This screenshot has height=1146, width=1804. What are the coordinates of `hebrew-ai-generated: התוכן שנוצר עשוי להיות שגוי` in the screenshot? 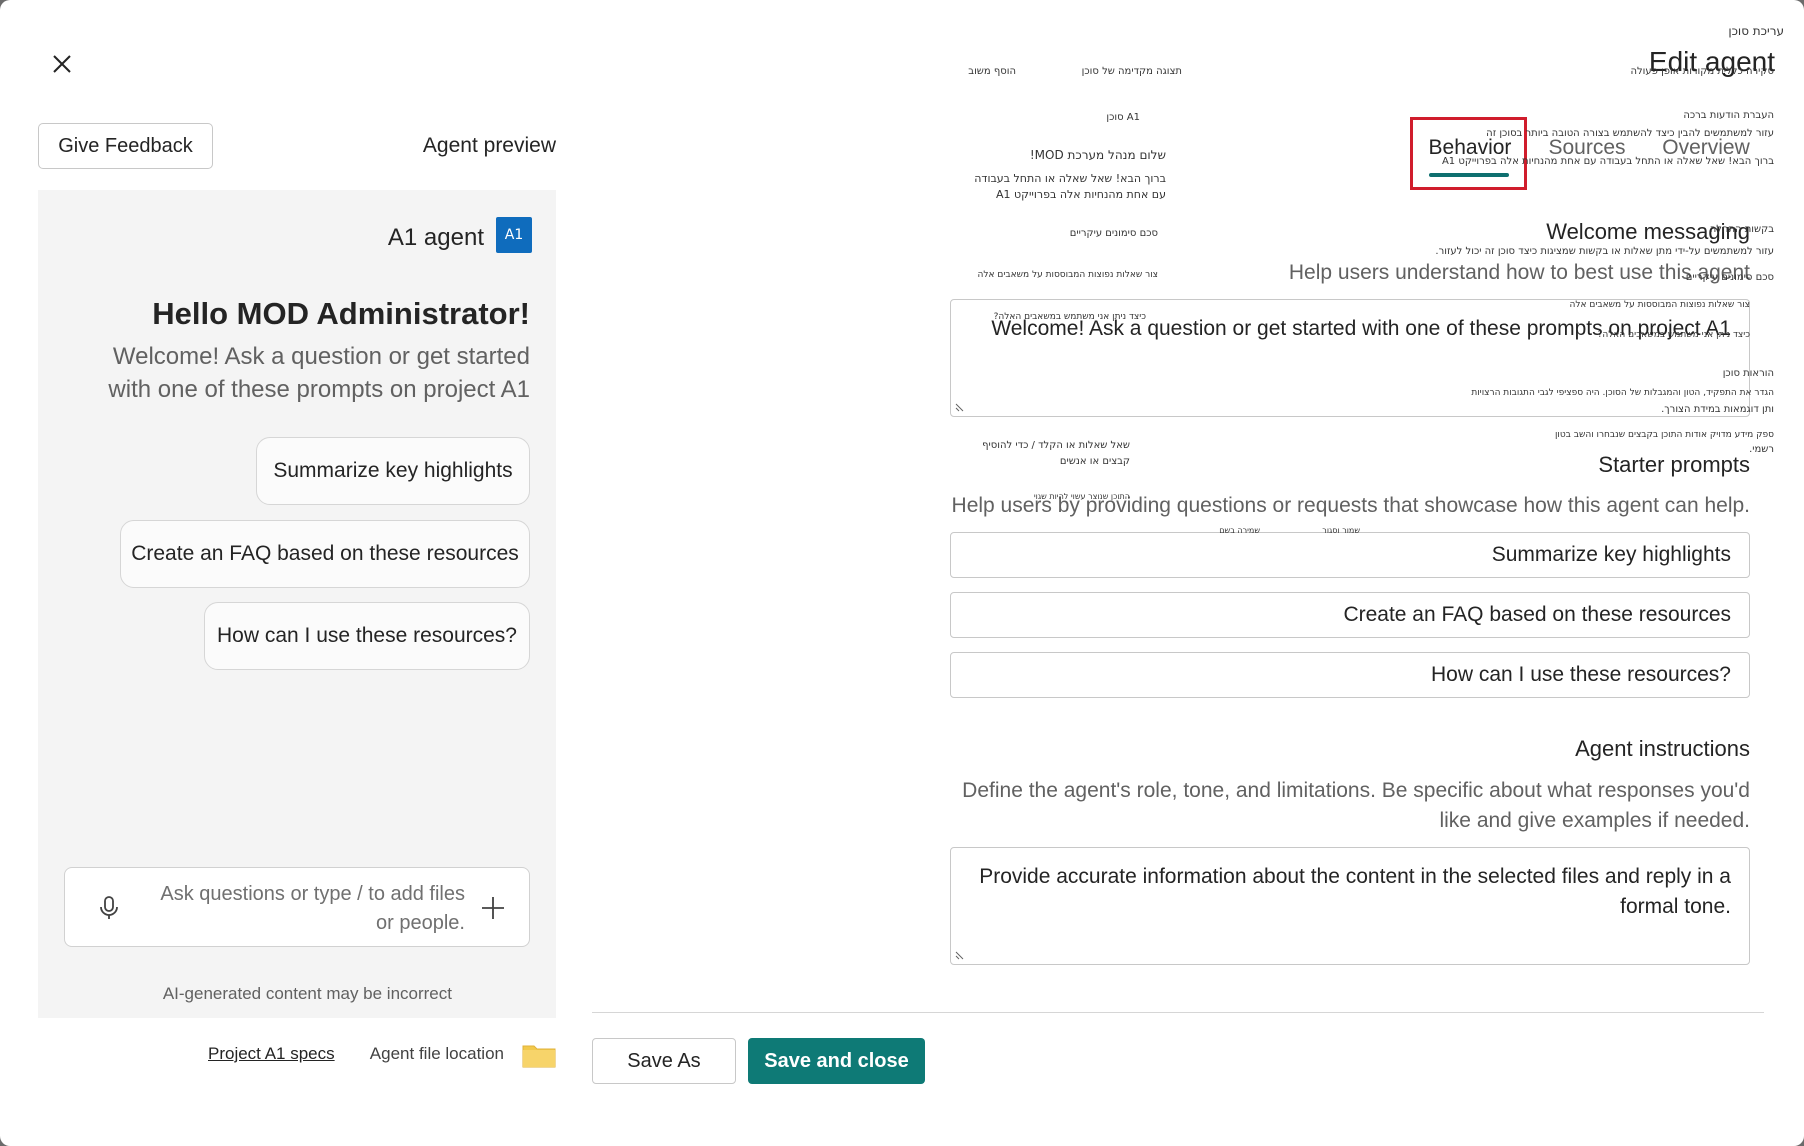 It's located at (1081, 496).